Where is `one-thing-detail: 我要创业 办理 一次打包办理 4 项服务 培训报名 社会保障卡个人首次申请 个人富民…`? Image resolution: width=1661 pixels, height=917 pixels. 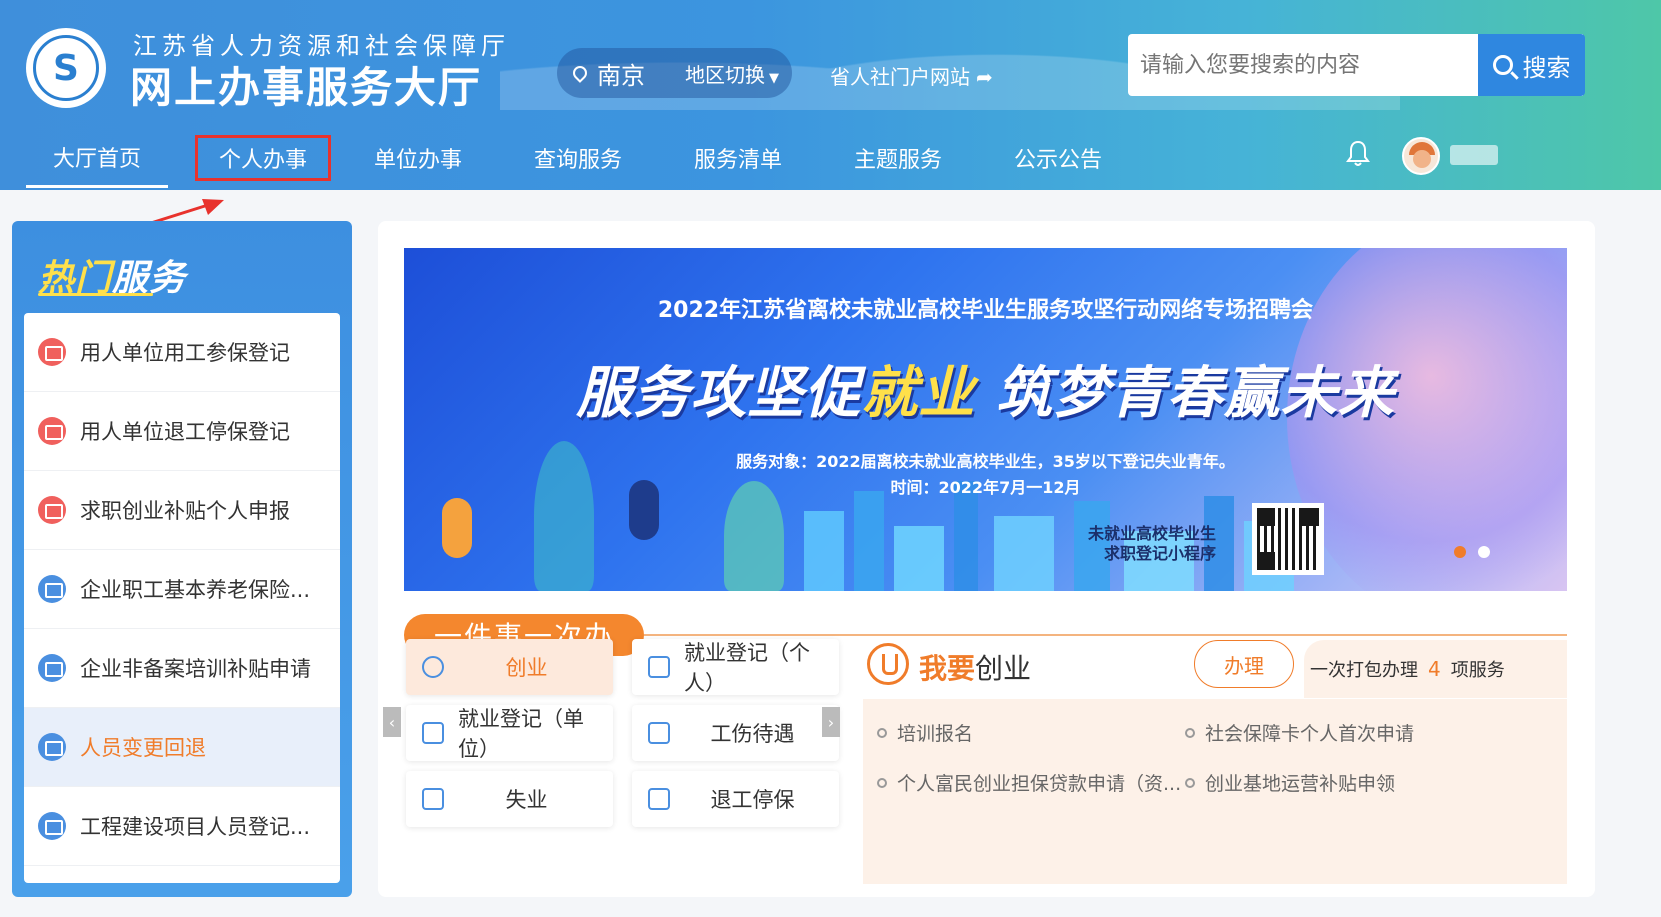 one-thing-detail: 我要创业 办理 一次打包办理 4 项服务 培训报名 社会保障卡个人首次申请 个人富民… is located at coordinates (1215, 761).